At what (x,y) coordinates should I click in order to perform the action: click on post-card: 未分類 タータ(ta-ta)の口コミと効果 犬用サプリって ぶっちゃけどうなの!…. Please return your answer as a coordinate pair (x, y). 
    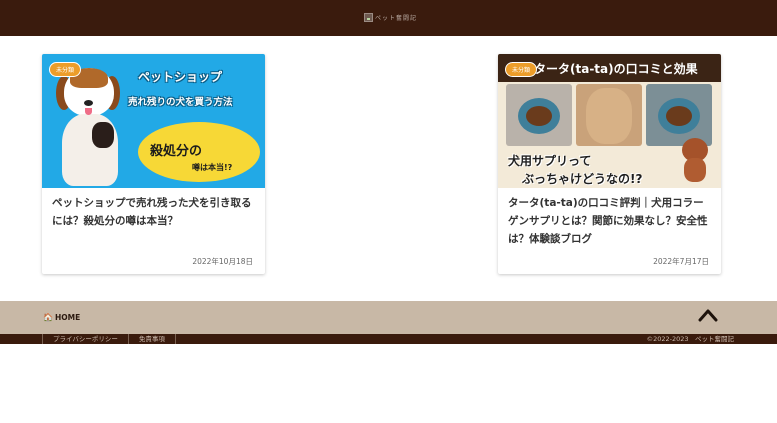
    Looking at the image, I should click on (609, 164).